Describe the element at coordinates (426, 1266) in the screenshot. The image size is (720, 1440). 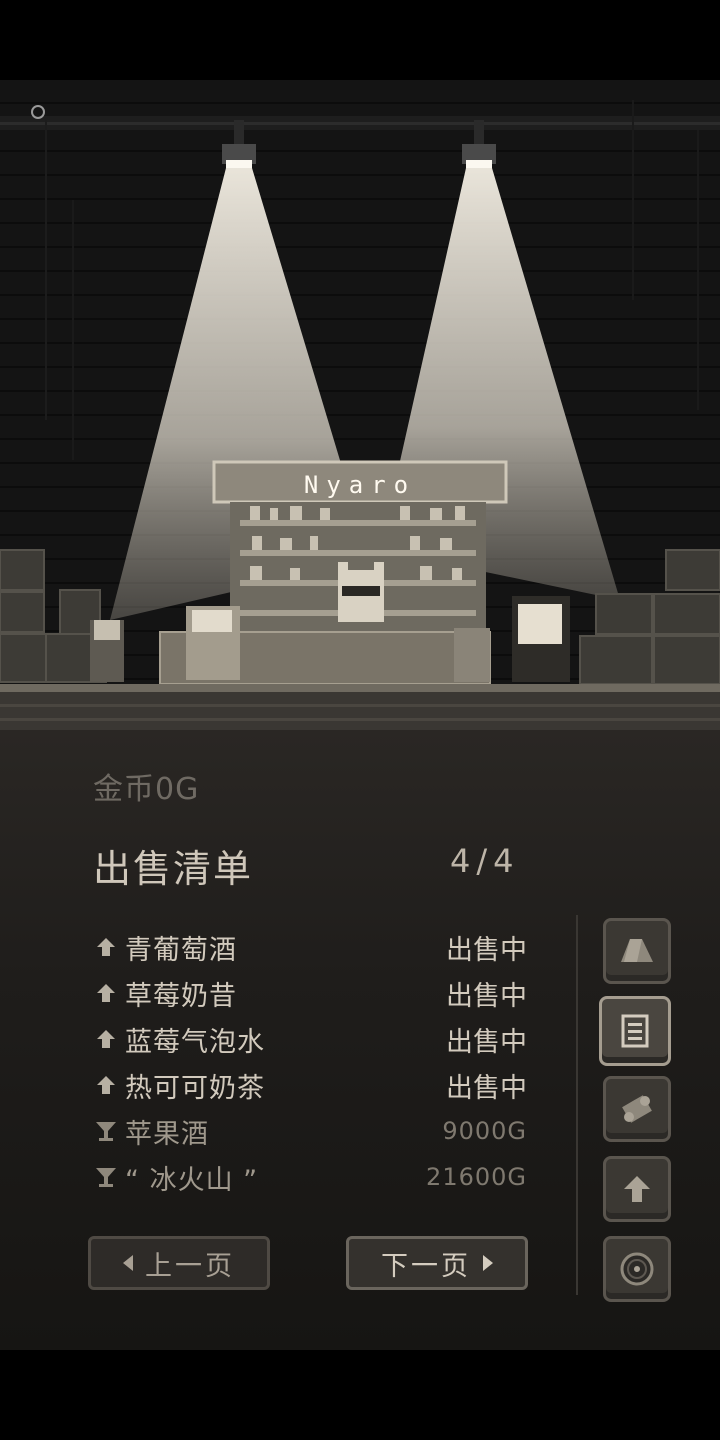
I see `next-page-label: 下一页` at that location.